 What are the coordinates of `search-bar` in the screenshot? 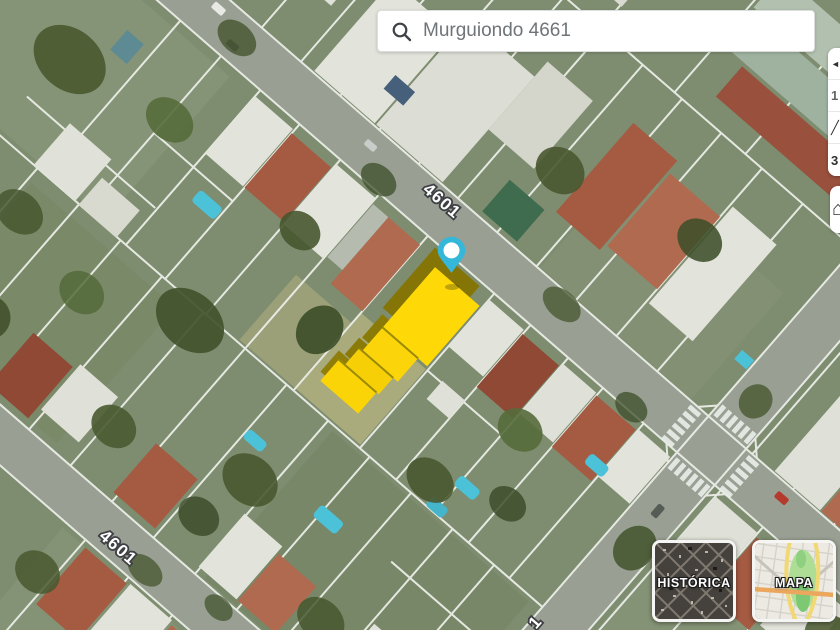 It's located at (596, 31).